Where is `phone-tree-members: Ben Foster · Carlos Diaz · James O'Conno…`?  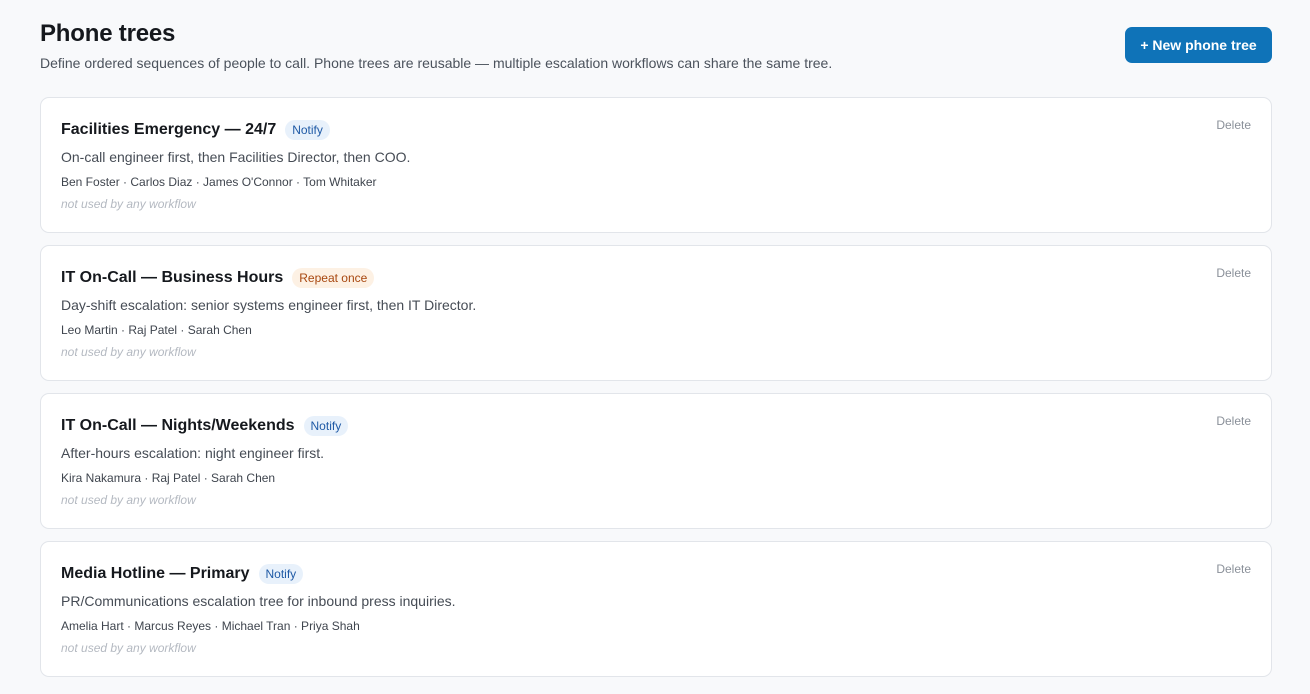 phone-tree-members: Ben Foster · Carlos Diaz · James O'Conno… is located at coordinates (219, 182).